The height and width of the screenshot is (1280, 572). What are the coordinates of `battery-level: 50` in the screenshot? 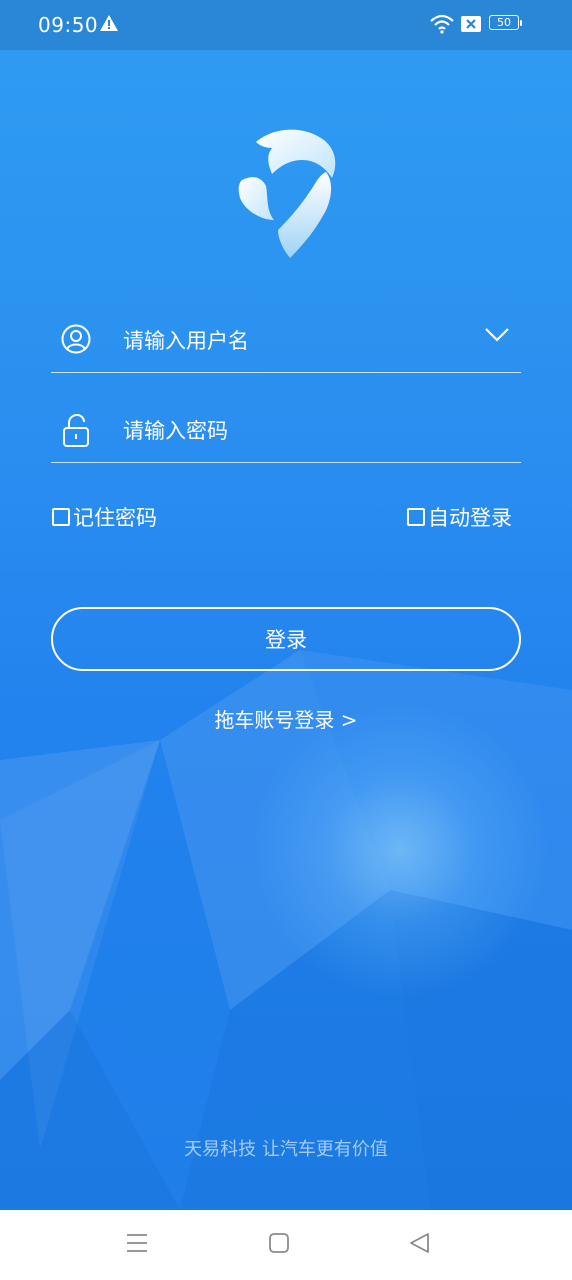 It's located at (504, 22).